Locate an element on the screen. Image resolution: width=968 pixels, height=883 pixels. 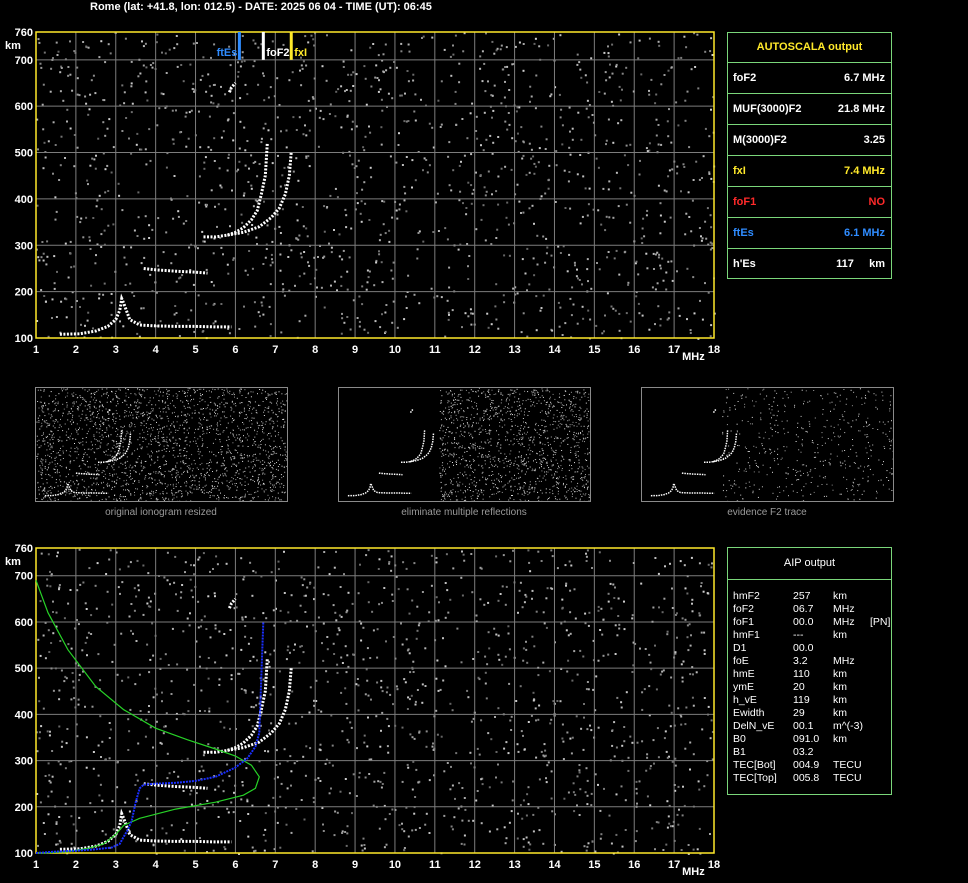
y-tick-label: 400 is located at coordinates (24, 200).